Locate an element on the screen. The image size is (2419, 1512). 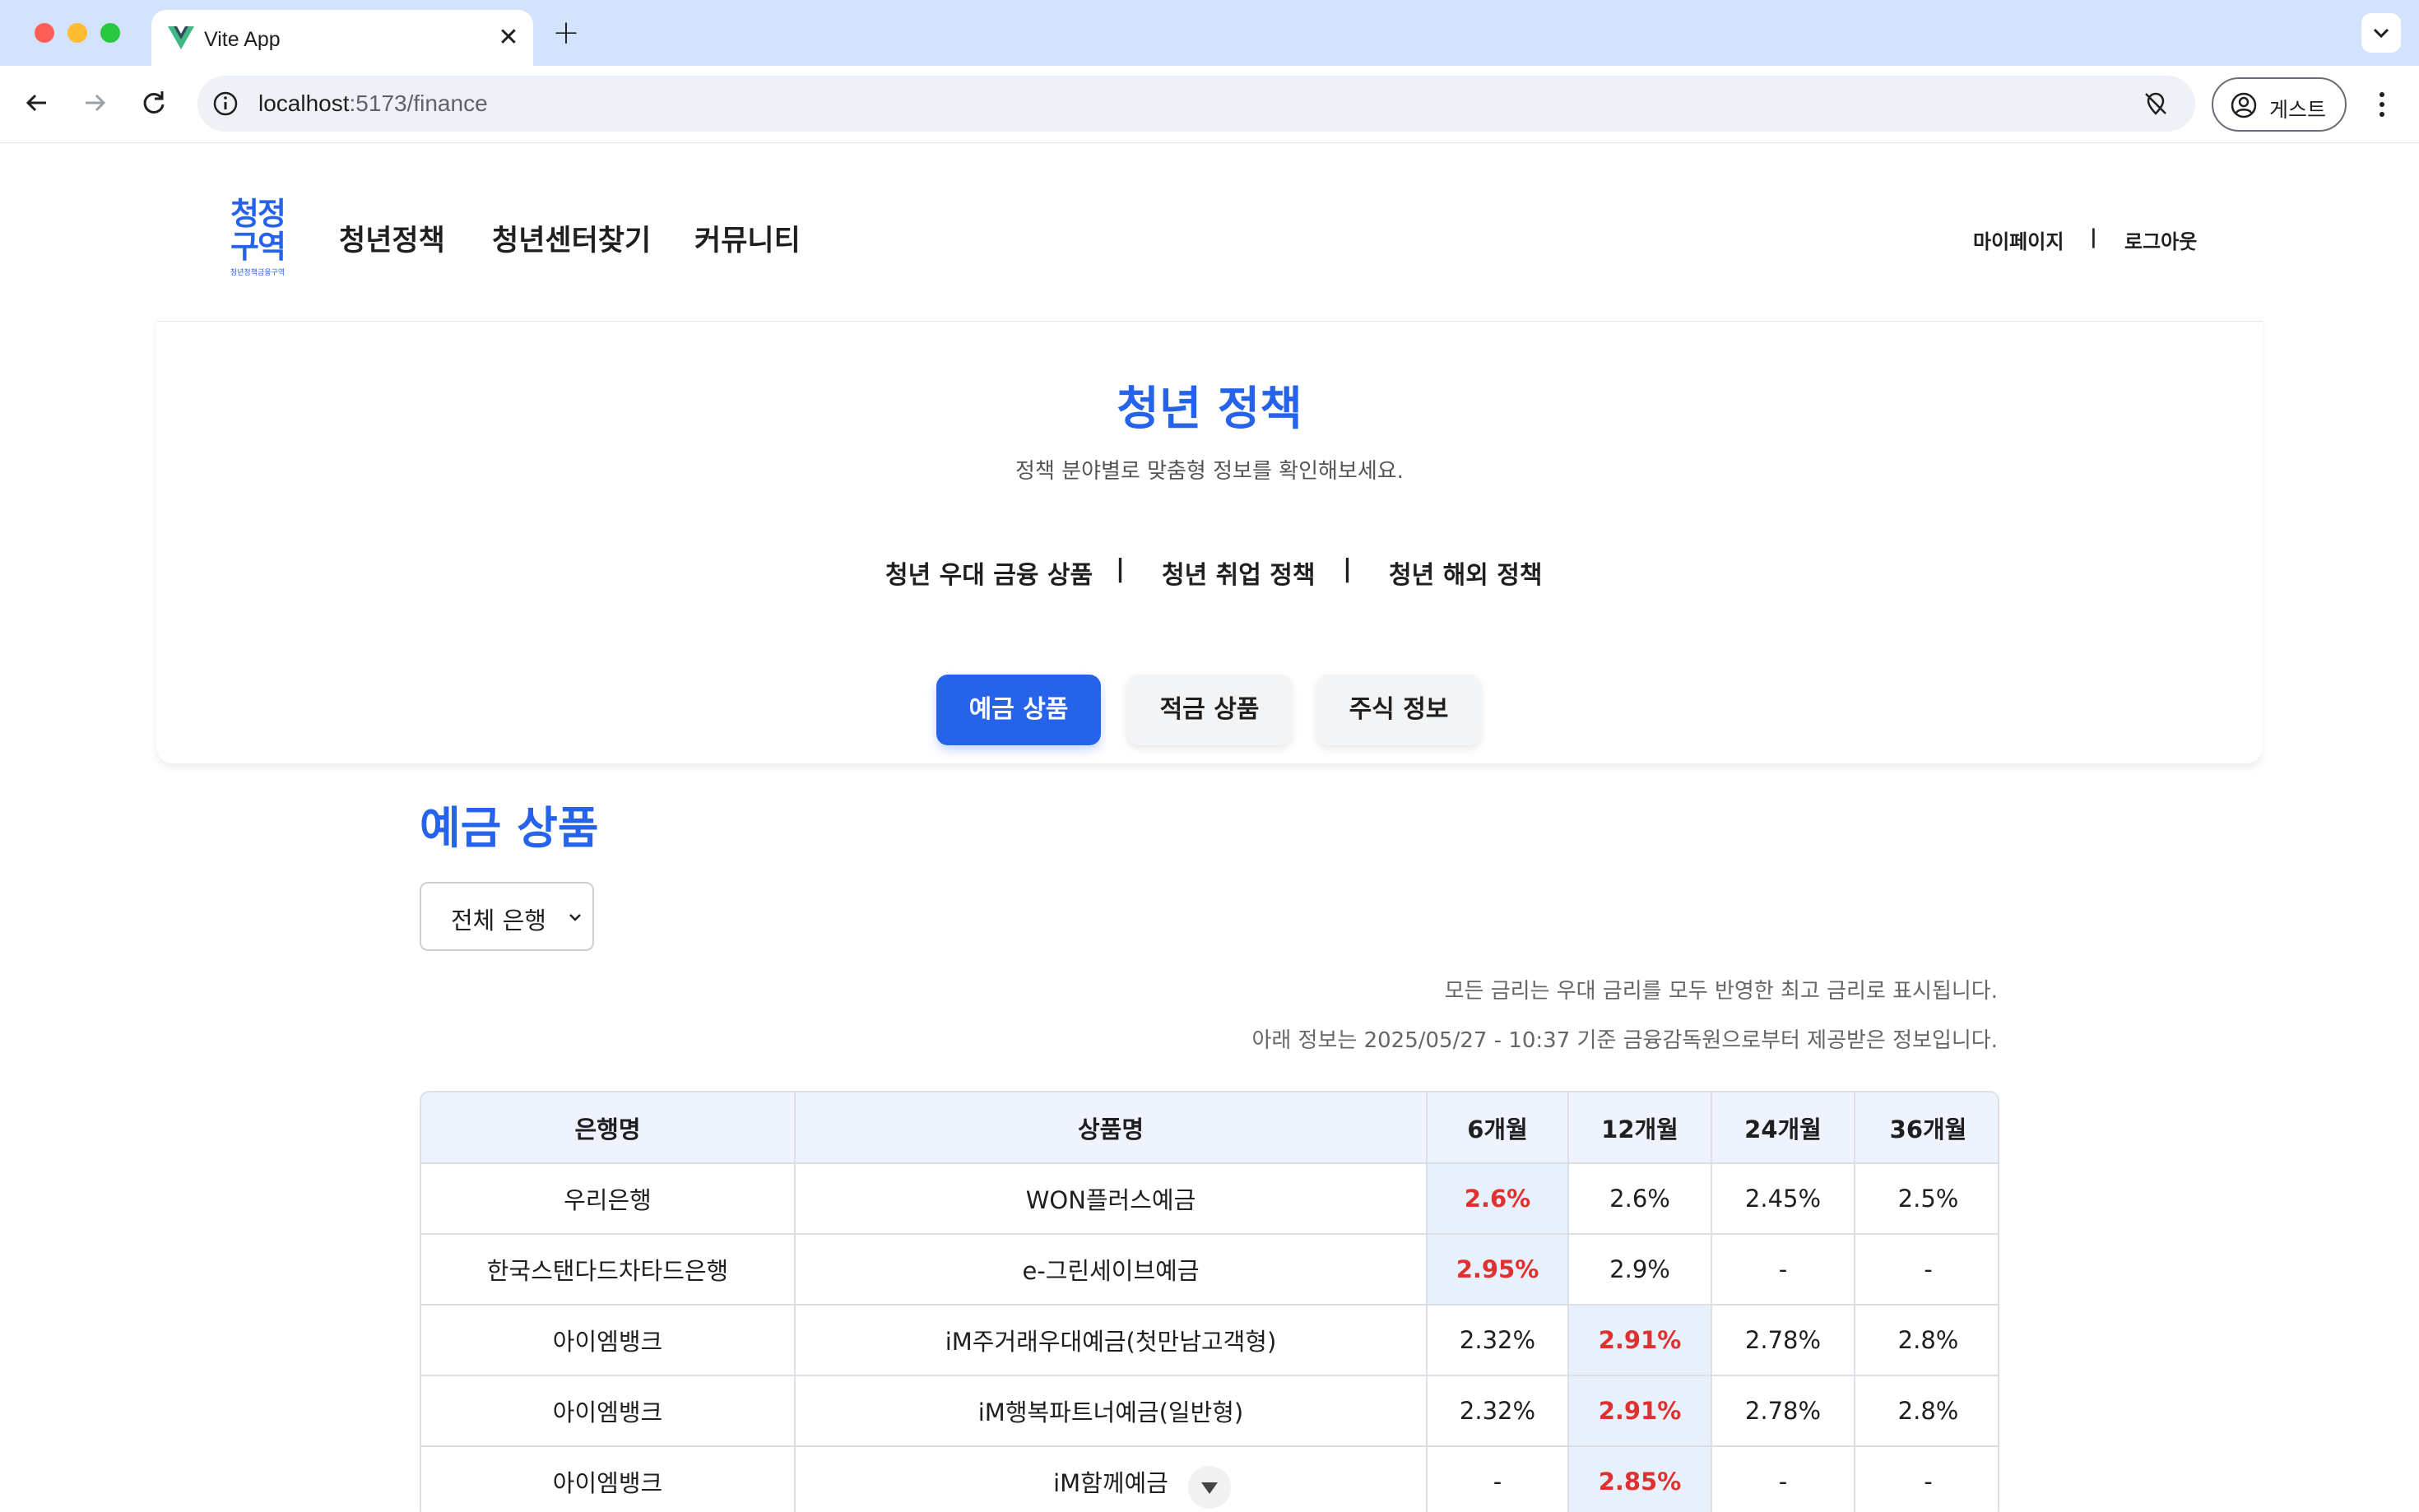
profile-button: 게스트 is located at coordinates (2279, 104).